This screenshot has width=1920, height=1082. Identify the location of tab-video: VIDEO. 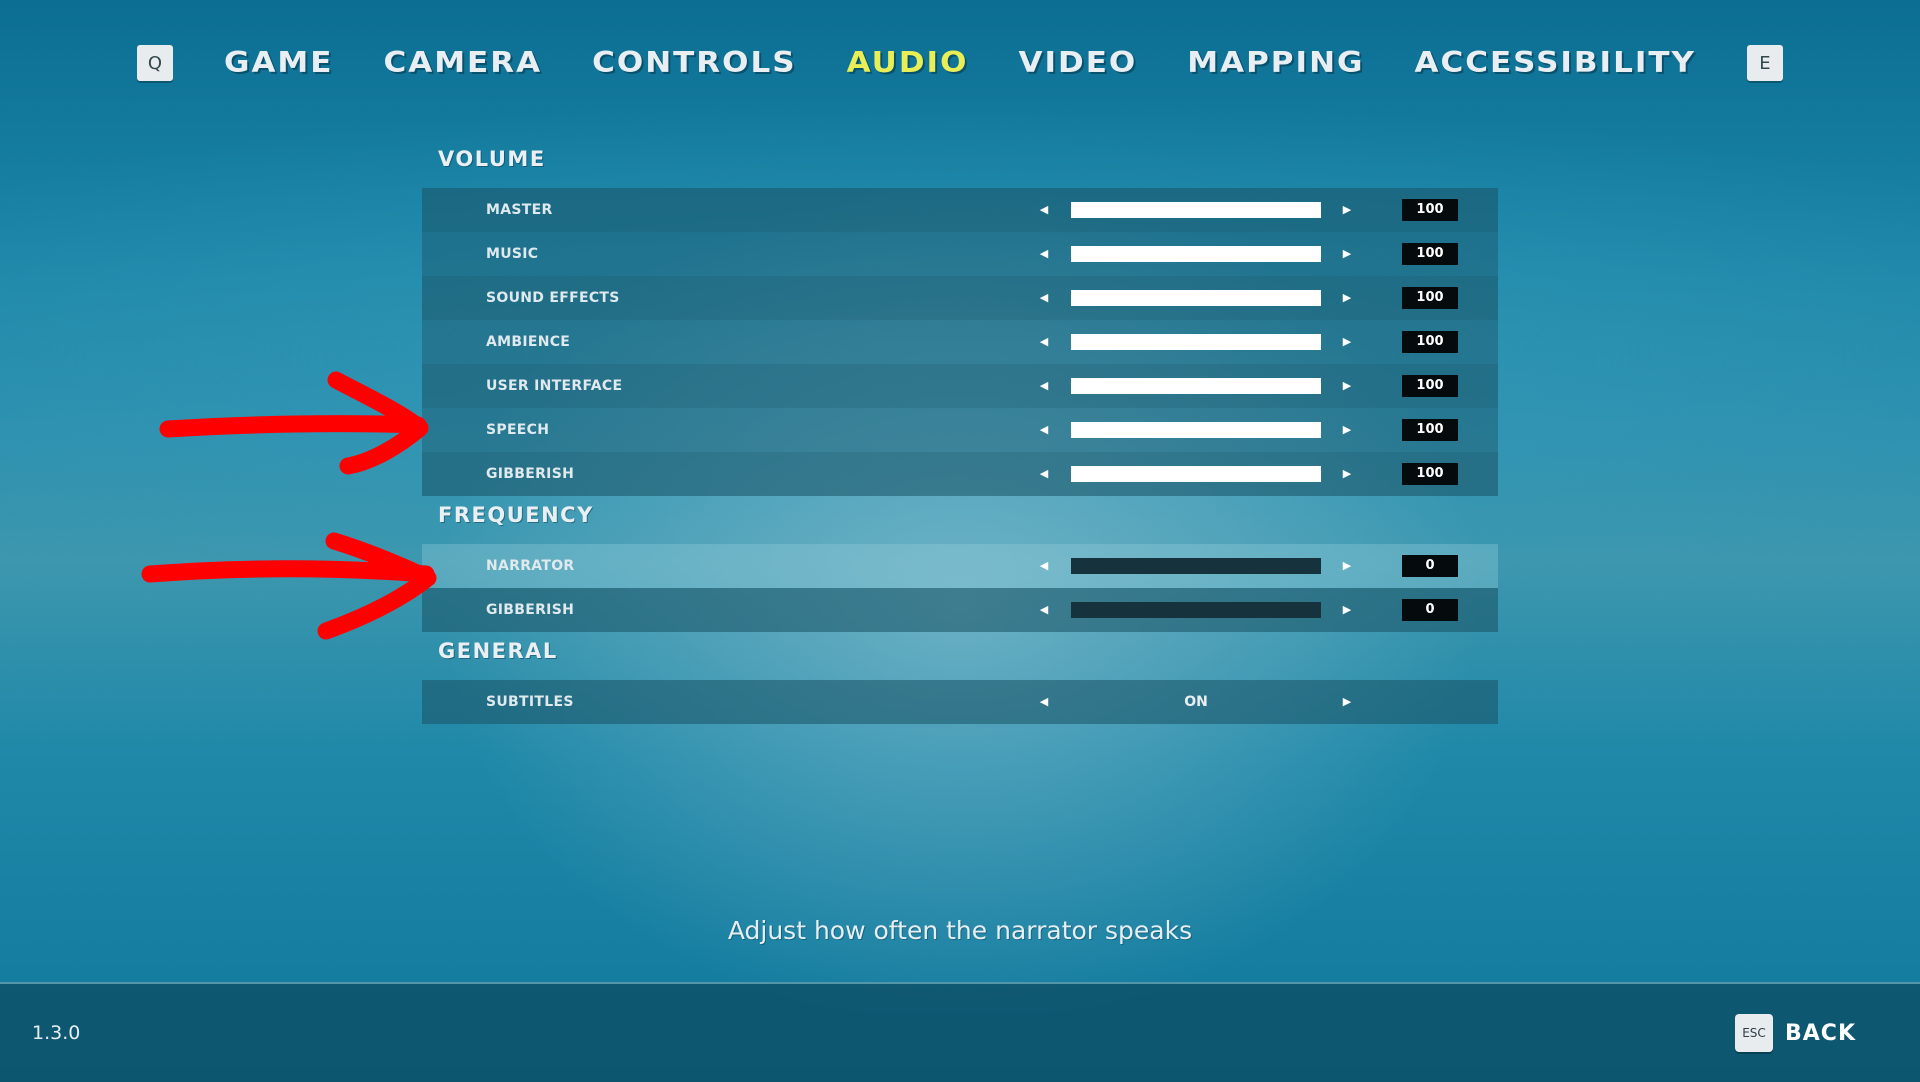
(1077, 62).